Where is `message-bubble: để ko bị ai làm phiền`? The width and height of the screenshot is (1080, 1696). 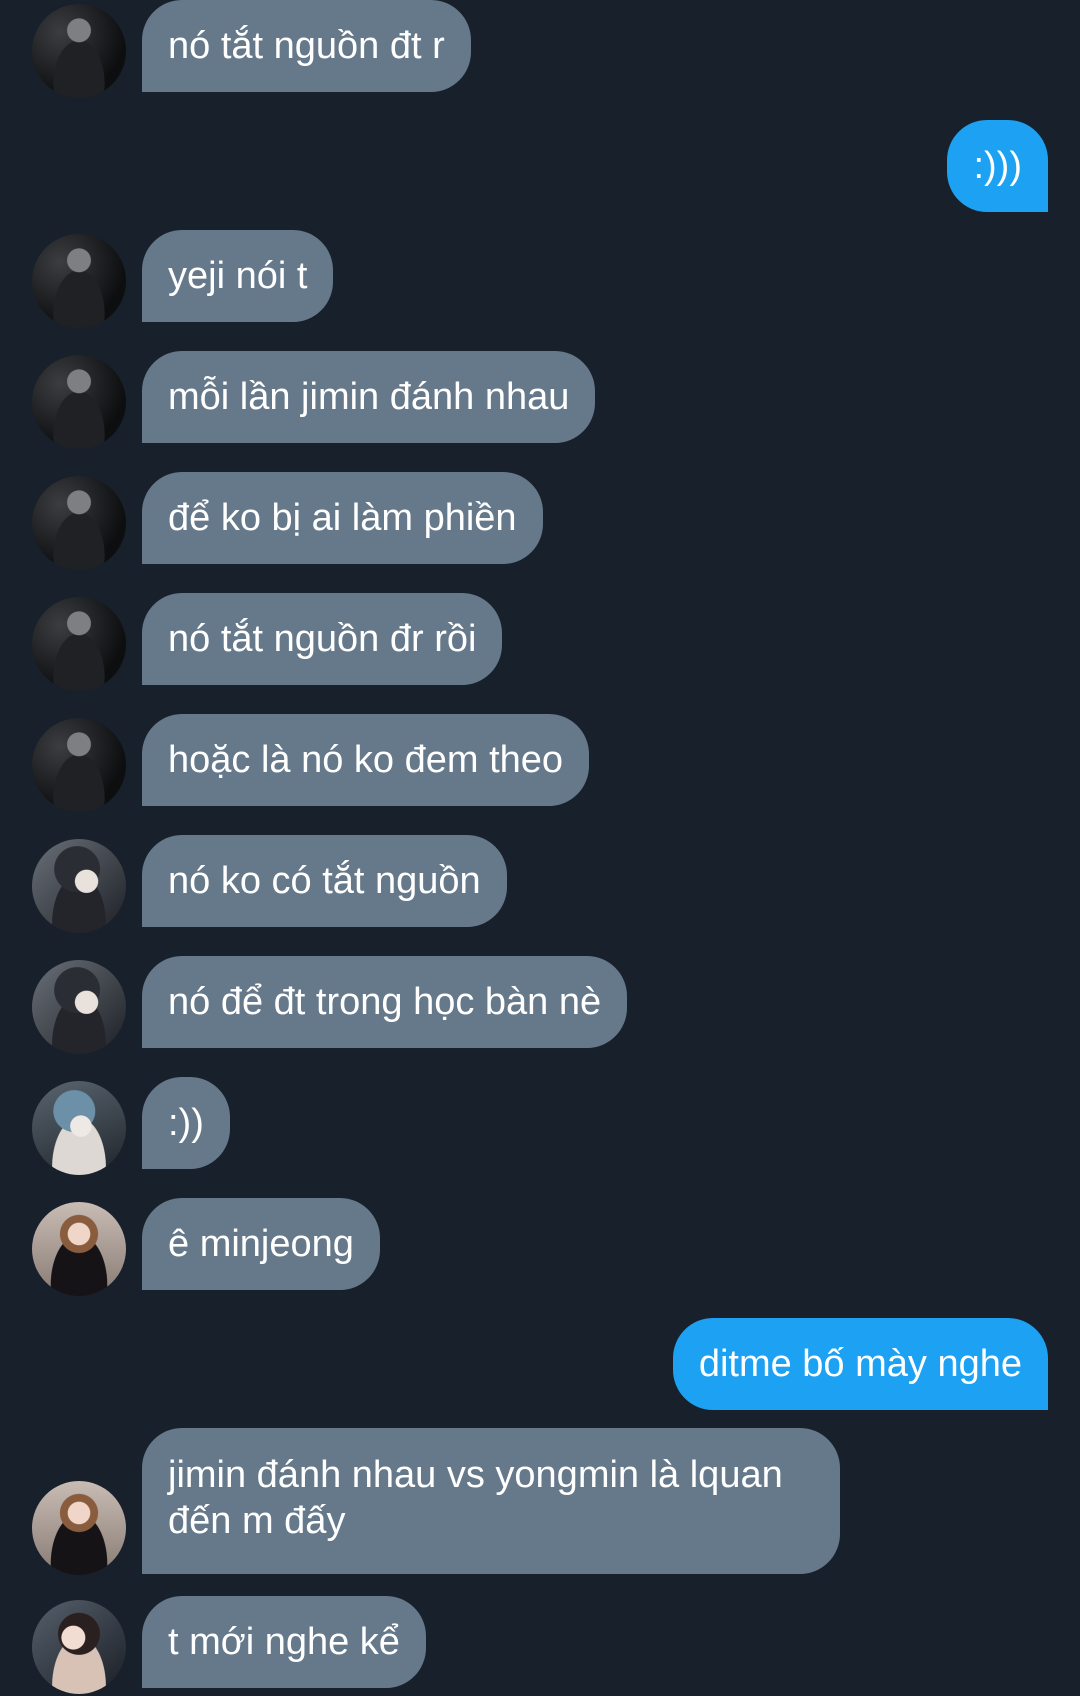 message-bubble: để ko bị ai làm phiền is located at coordinates (342, 518).